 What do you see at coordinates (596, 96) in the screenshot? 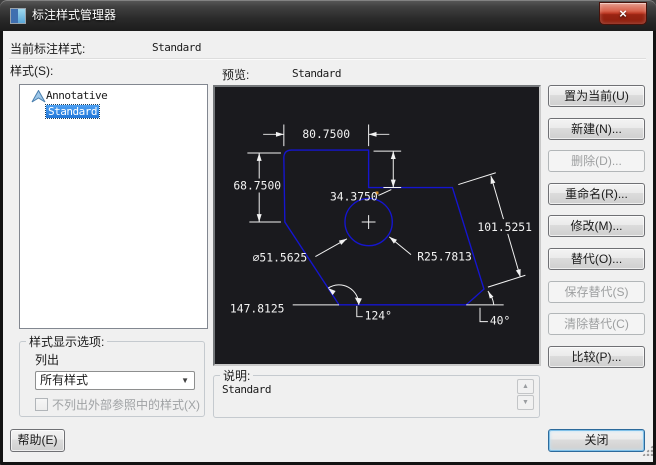
I see `set-current-button: 置为当前(U)` at bounding box center [596, 96].